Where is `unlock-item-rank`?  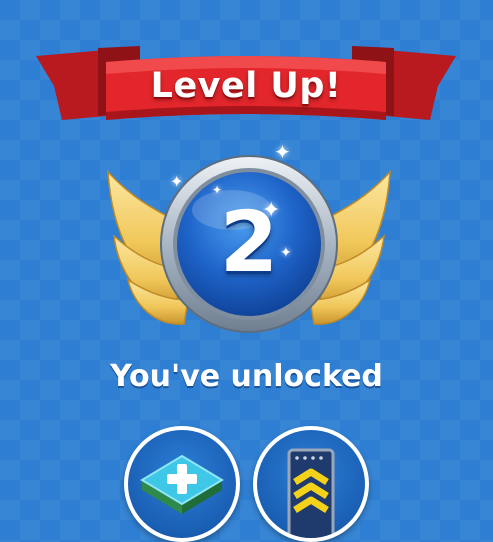 unlock-item-rank is located at coordinates (311, 484).